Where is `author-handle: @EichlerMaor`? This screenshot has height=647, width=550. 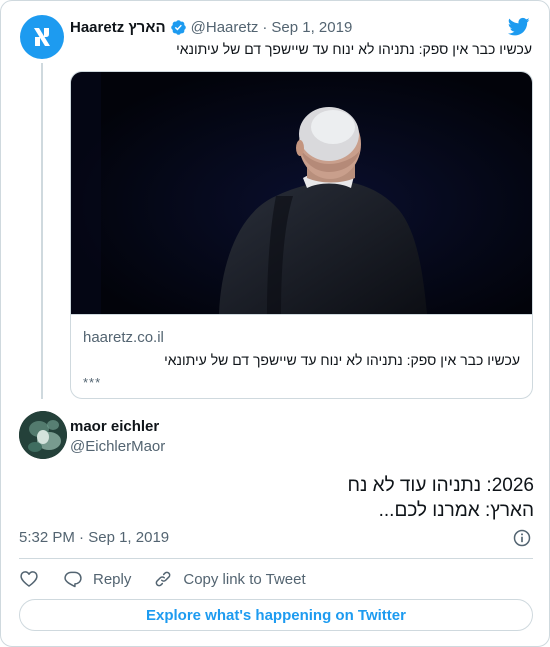 author-handle: @EichlerMaor is located at coordinates (117, 446).